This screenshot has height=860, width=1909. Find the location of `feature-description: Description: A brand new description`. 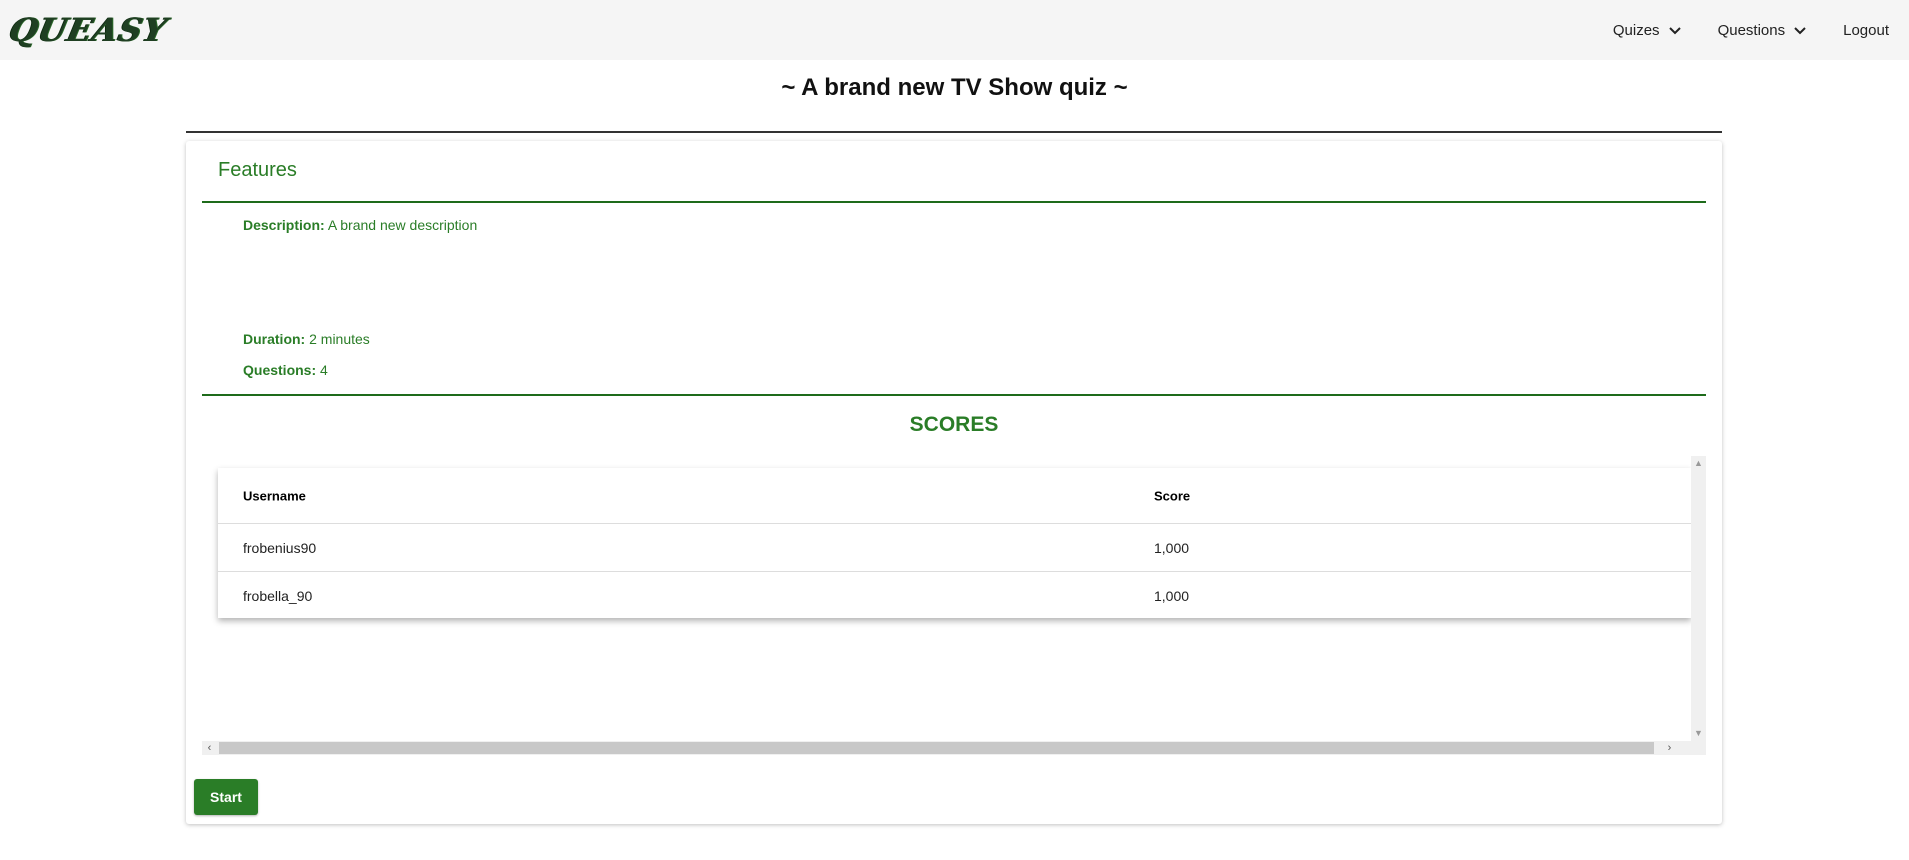

feature-description: Description: A brand new description is located at coordinates (360, 225).